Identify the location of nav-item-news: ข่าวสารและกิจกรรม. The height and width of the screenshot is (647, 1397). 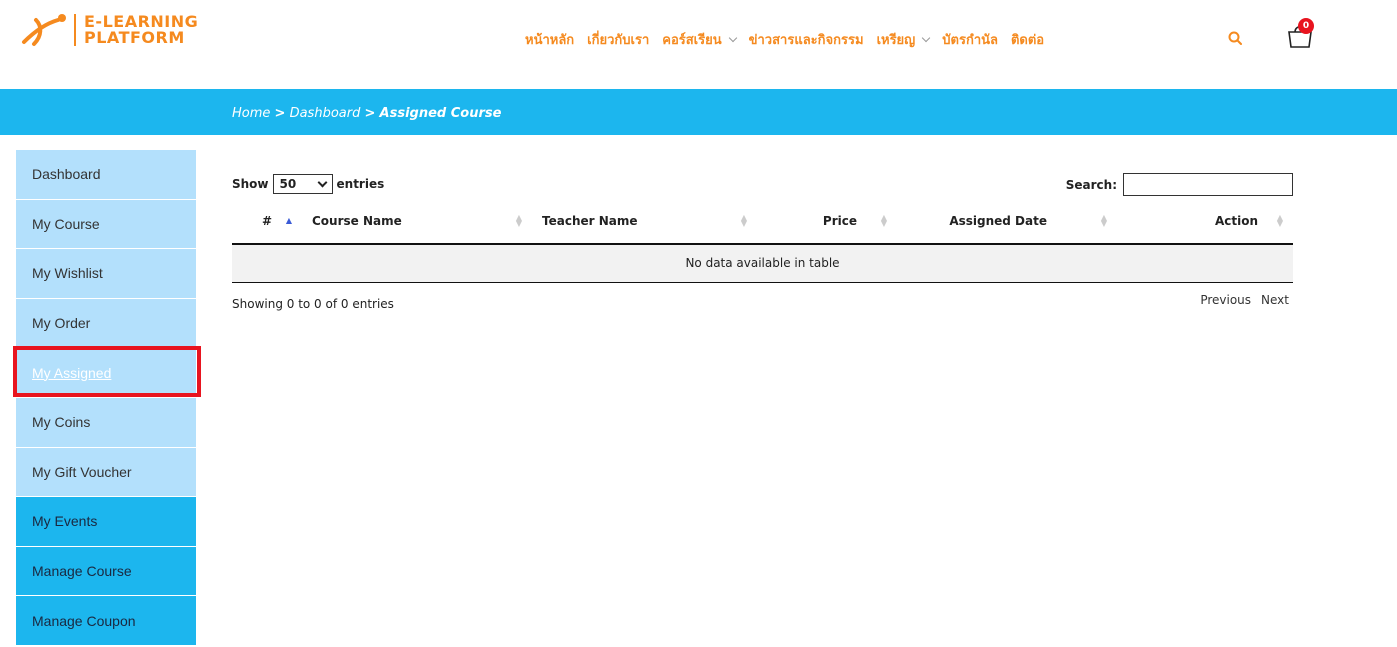
(806, 39).